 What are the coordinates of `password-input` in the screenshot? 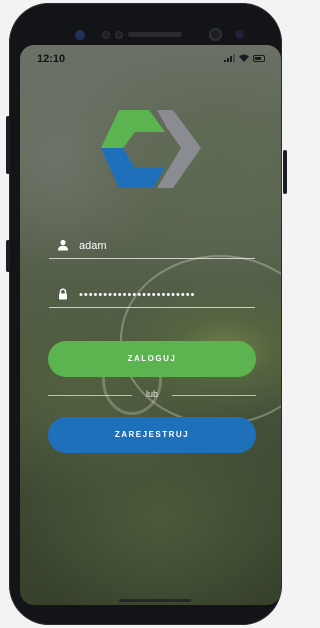 It's located at (164, 295).